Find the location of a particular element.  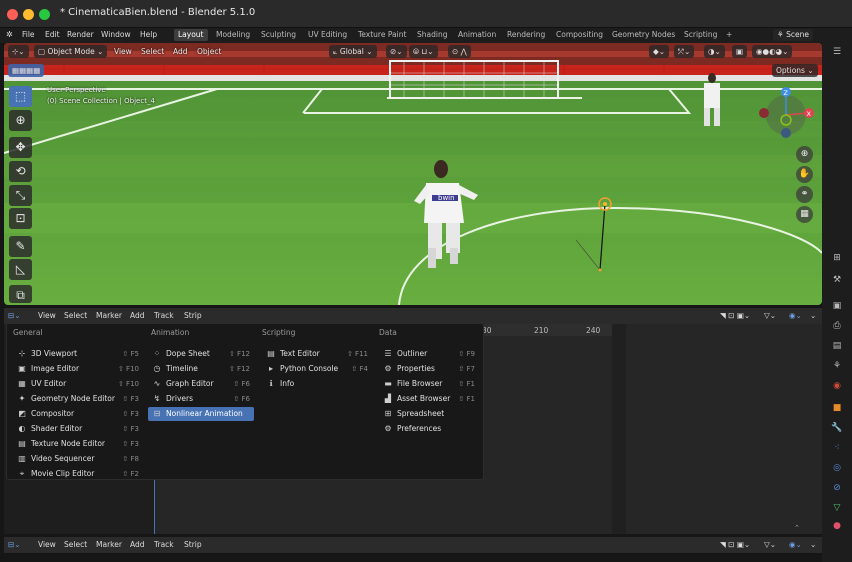

editor-menu-item-outliner: ☰ Outliner ⇧ F9 is located at coordinates (429, 354).